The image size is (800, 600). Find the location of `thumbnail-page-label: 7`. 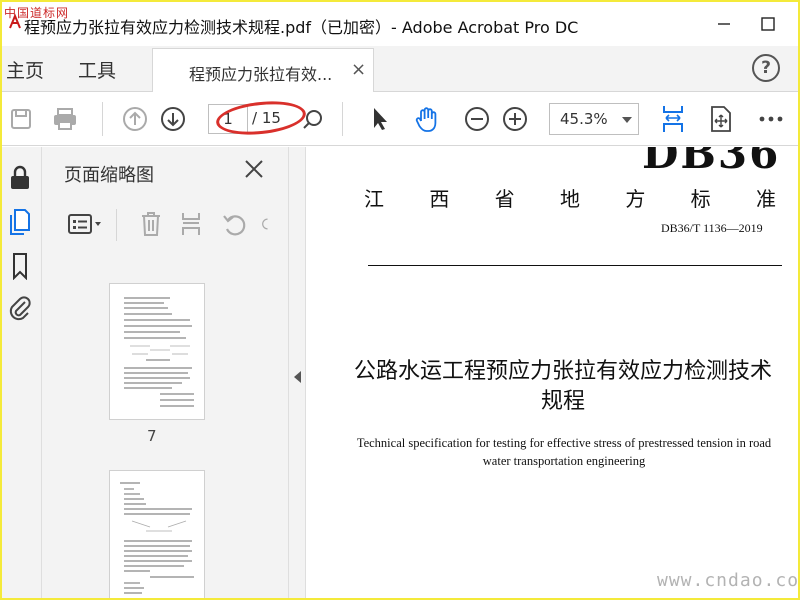

thumbnail-page-label: 7 is located at coordinates (152, 436).